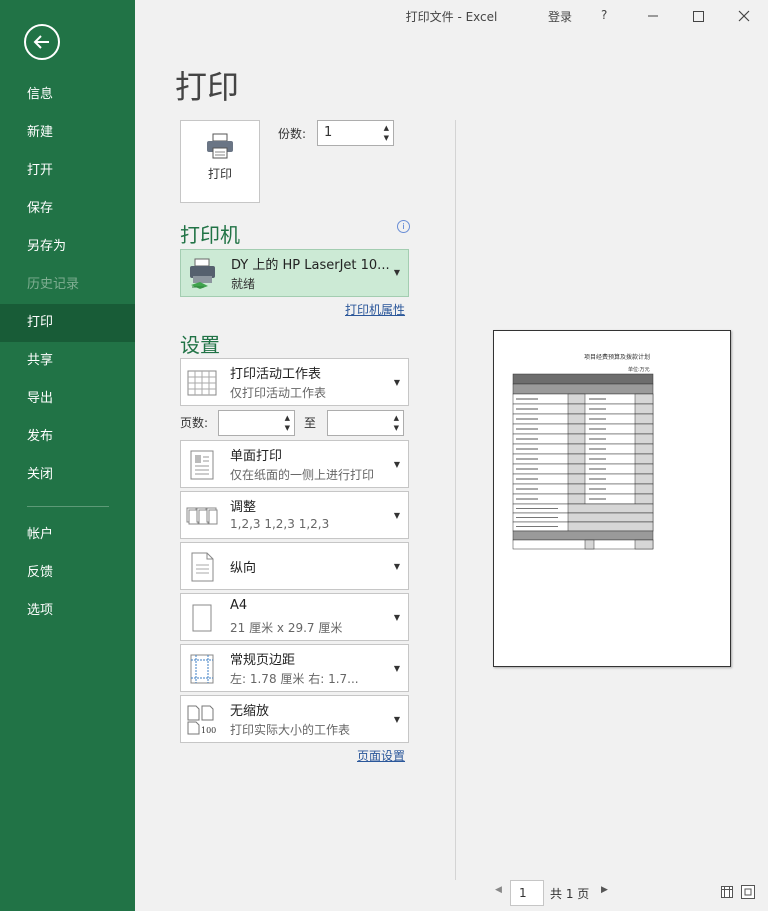  What do you see at coordinates (263, 660) in the screenshot?
I see `margins-title: 常规页边距` at bounding box center [263, 660].